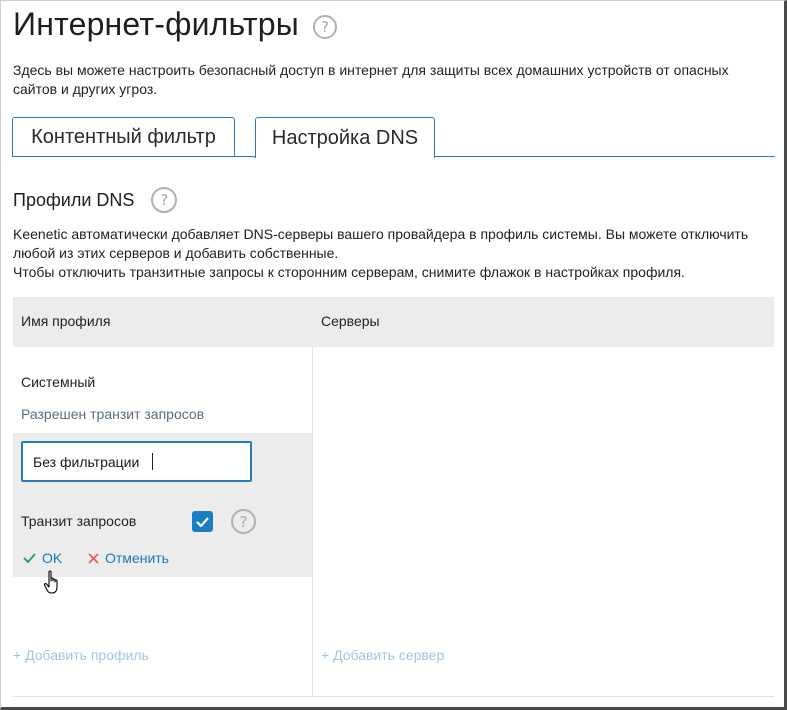 This screenshot has width=787, height=710. I want to click on page-title: Интернет-фильтры, so click(156, 24).